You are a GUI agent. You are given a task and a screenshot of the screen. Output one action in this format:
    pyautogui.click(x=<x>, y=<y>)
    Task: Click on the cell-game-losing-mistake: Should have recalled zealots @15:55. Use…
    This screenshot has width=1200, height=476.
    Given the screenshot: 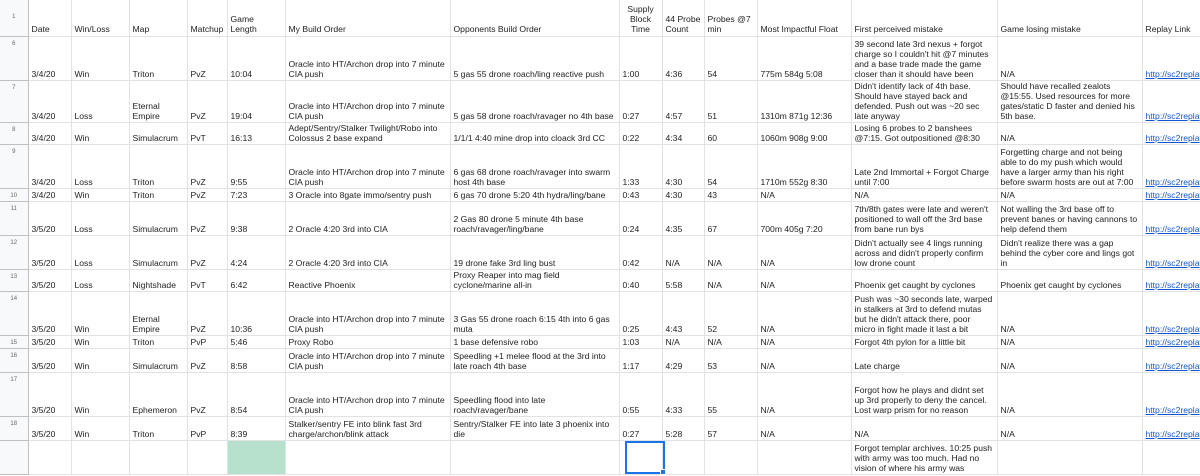 What is the action you would take?
    pyautogui.click(x=1070, y=101)
    